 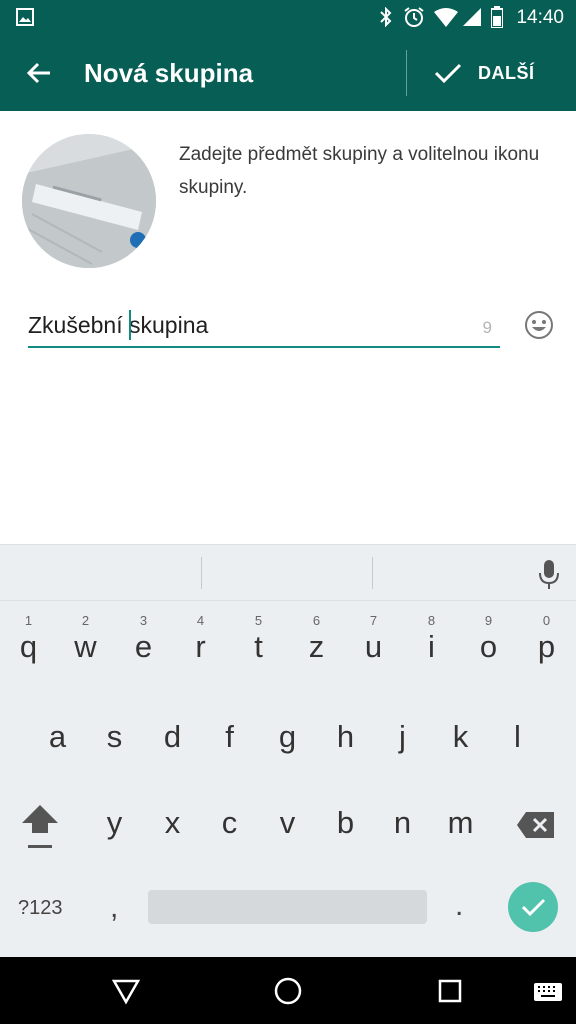 What do you see at coordinates (40, 908) in the screenshot?
I see `symbols-key: ?123` at bounding box center [40, 908].